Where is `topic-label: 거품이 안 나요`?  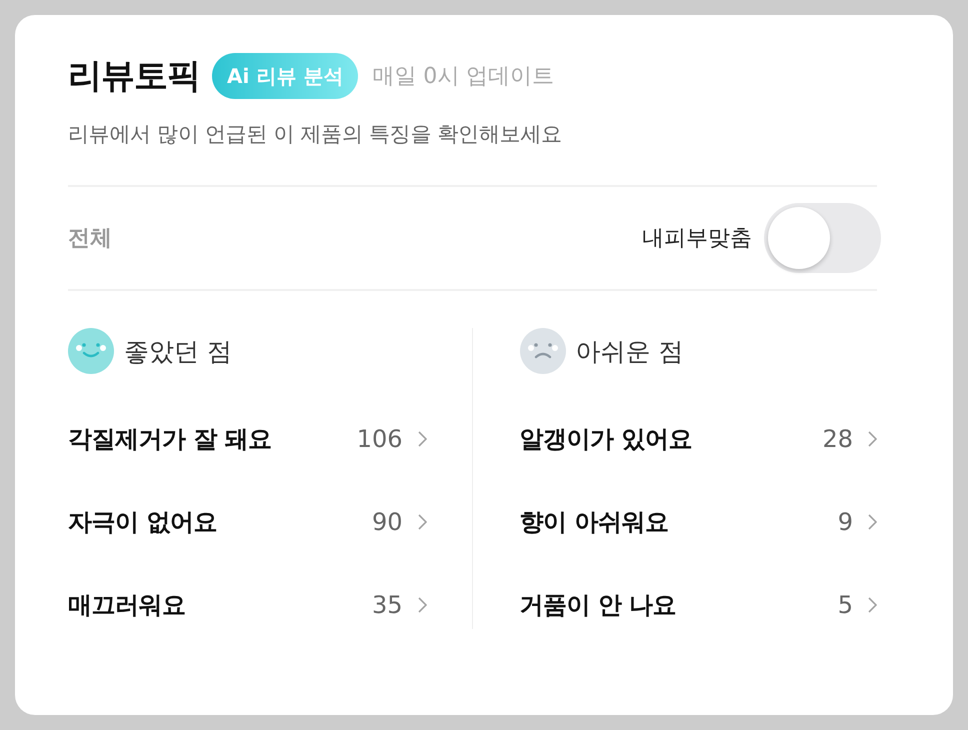
topic-label: 거품이 안 나요 is located at coordinates (598, 605).